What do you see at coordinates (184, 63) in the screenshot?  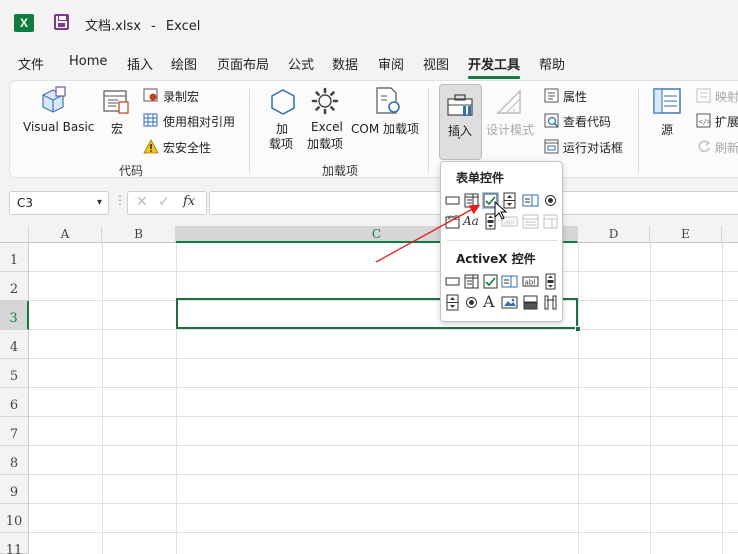 I see `tab-draw: 绘图` at bounding box center [184, 63].